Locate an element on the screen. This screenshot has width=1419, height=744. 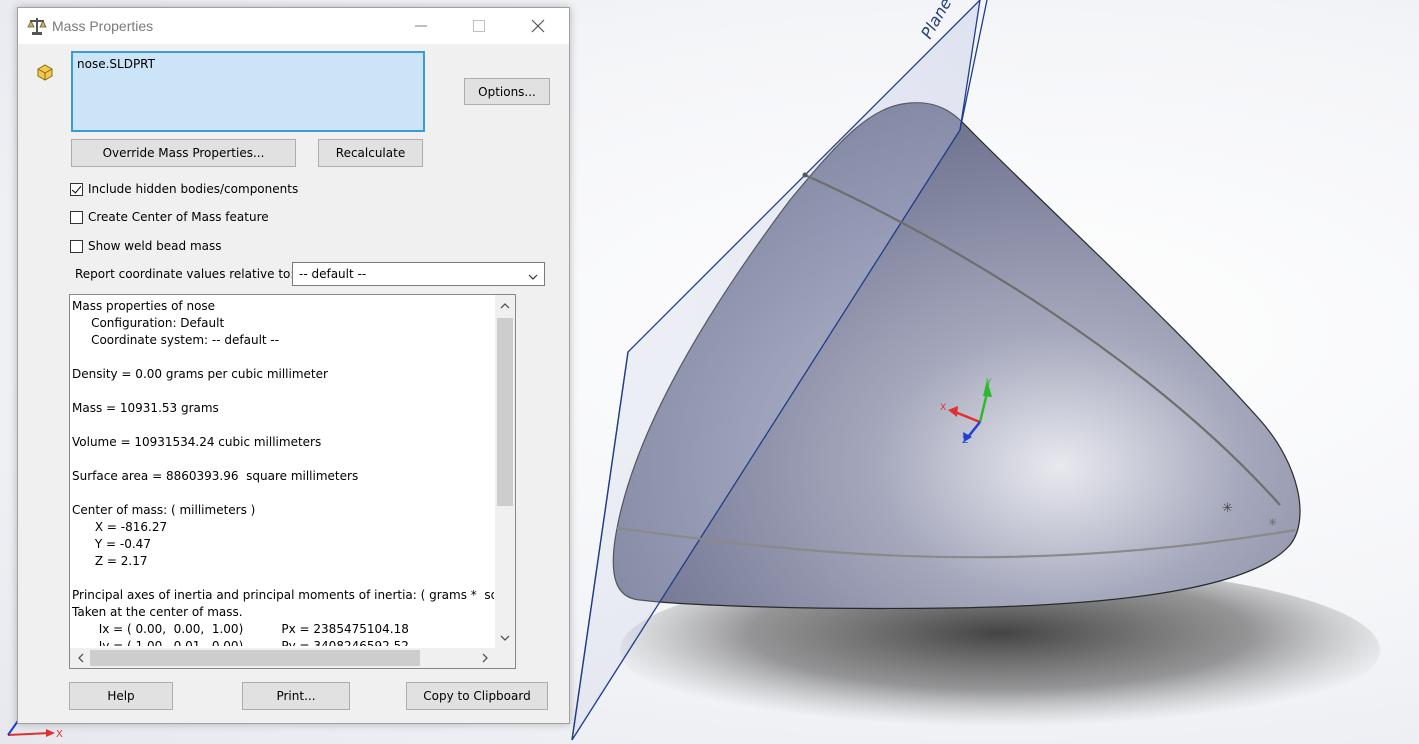
part-icon is located at coordinates (45, 71).